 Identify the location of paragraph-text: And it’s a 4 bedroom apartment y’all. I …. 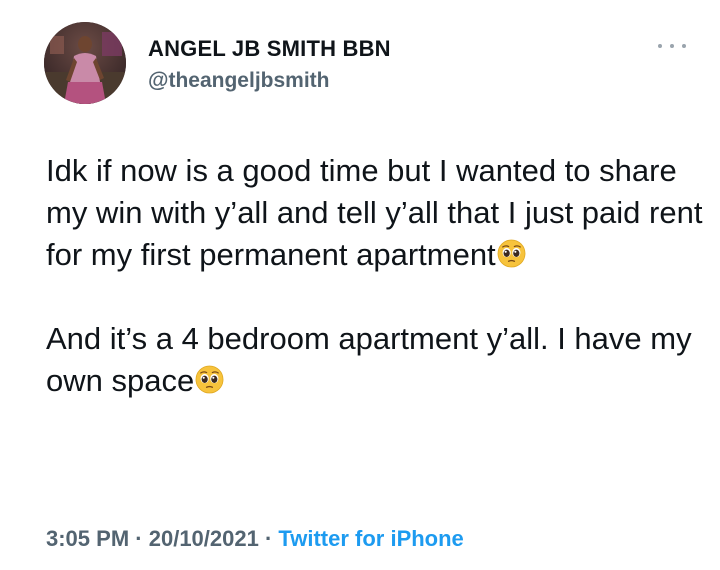
(369, 359).